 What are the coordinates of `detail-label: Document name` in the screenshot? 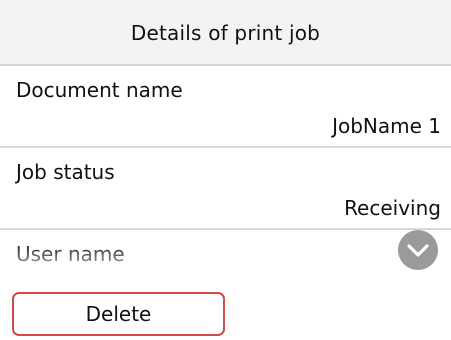 It's located at (99, 90).